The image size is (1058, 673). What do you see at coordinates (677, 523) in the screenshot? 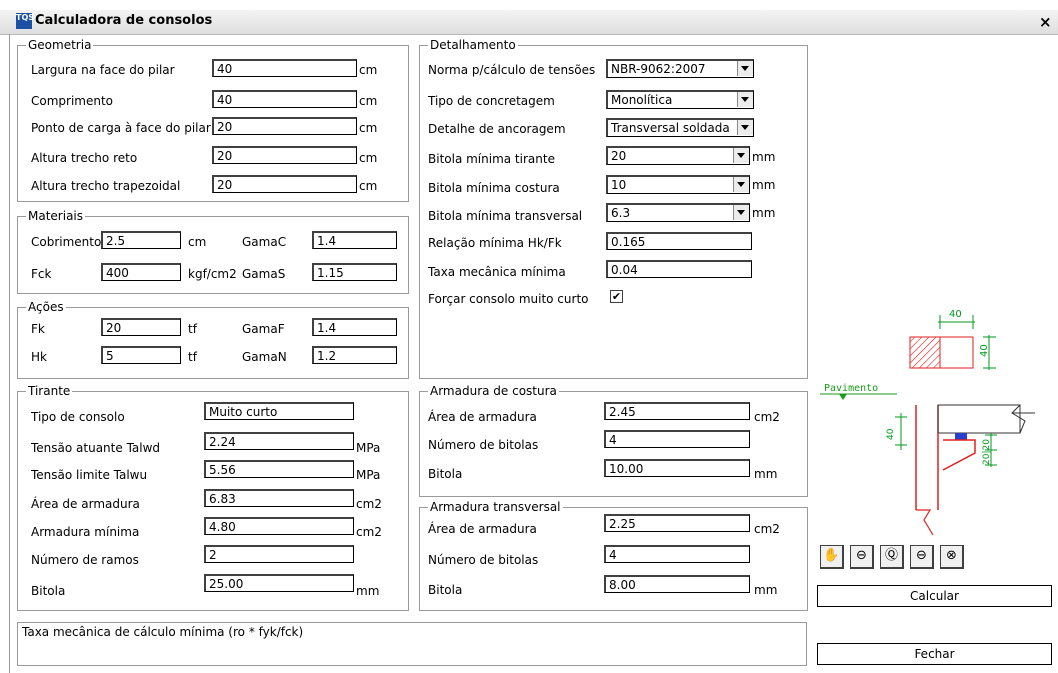
I see `transversal-area-value: 2.25` at bounding box center [677, 523].